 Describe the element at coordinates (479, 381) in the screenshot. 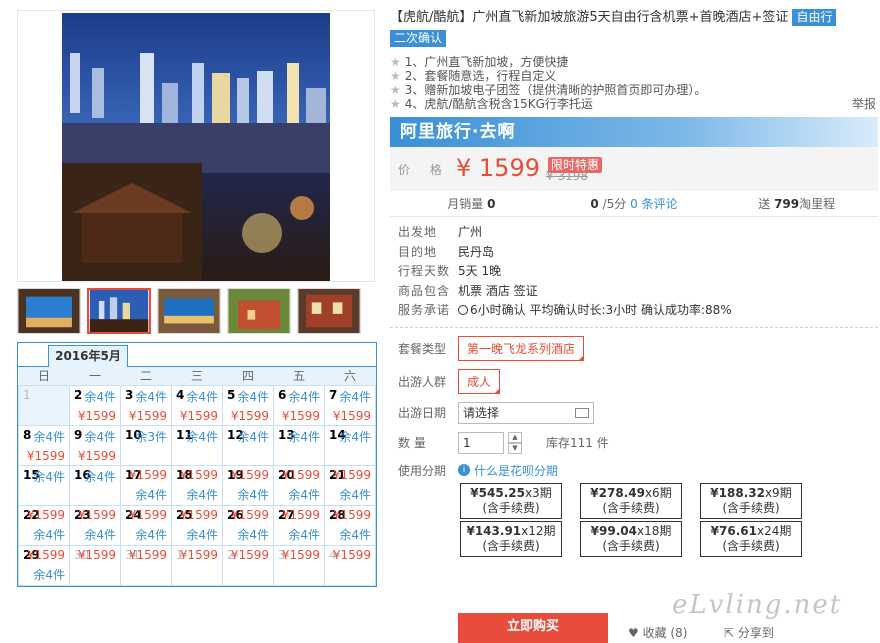

I see `traveler-group-option: 成人` at that location.